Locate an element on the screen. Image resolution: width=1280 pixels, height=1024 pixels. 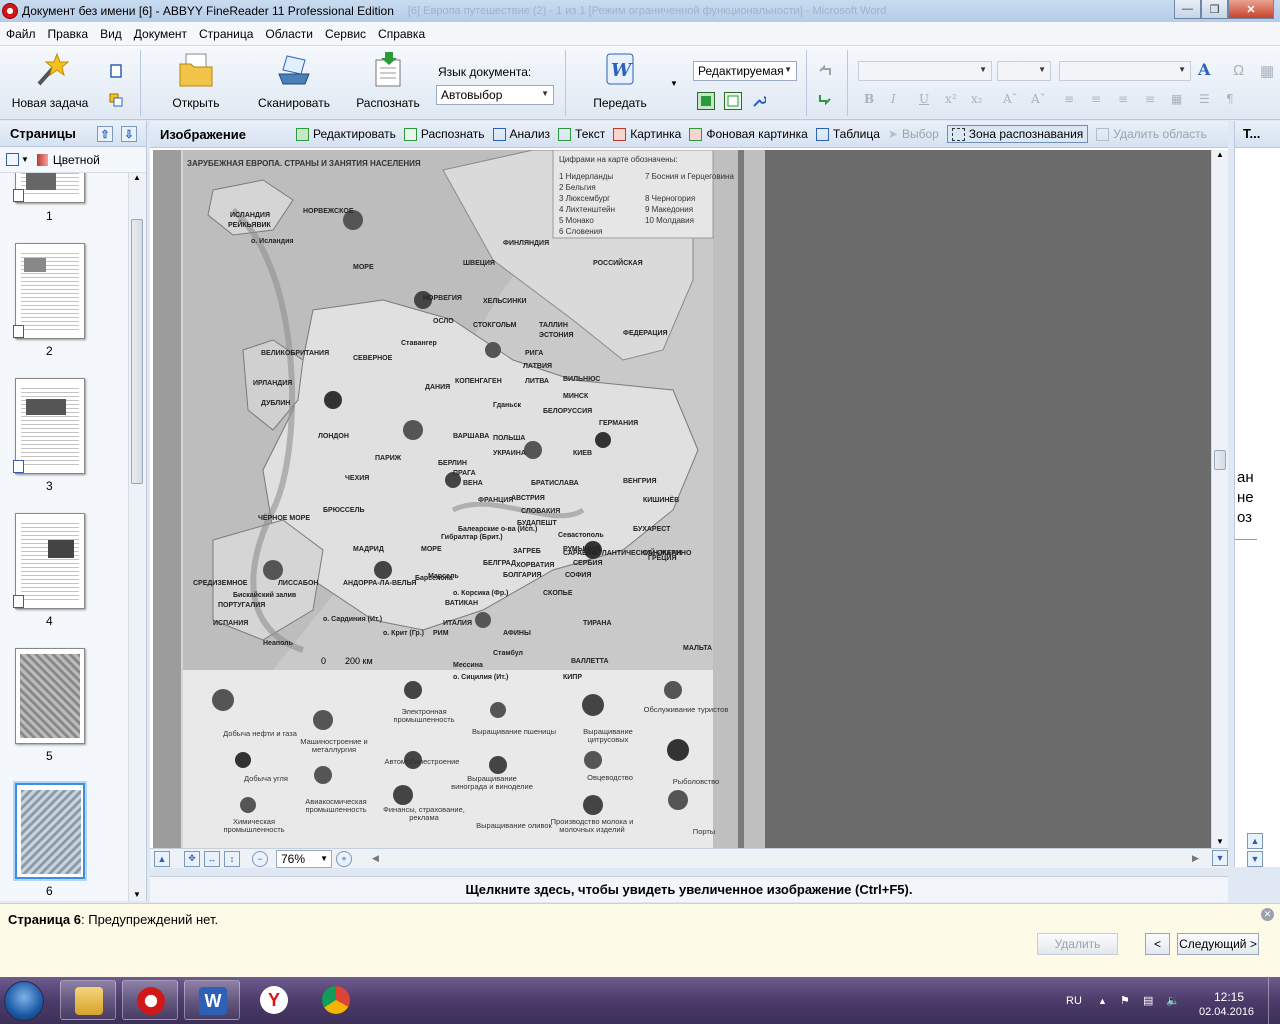
align-center-icon: ≡ is located at coordinates (1096, 99).